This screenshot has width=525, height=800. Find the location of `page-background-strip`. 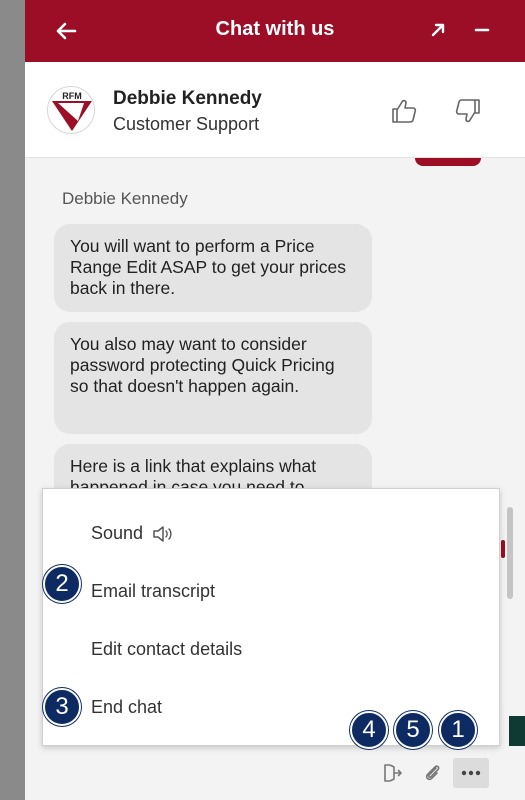

page-background-strip is located at coordinates (12, 400).